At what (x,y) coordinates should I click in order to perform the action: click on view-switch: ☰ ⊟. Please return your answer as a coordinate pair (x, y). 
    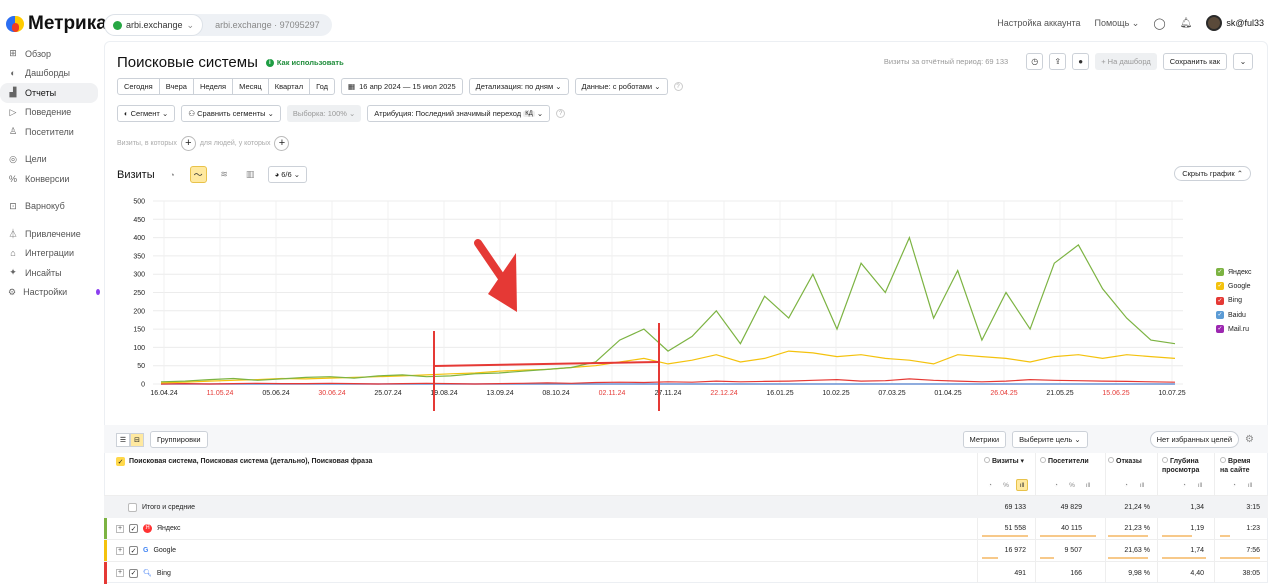
    Looking at the image, I should click on (130, 439).